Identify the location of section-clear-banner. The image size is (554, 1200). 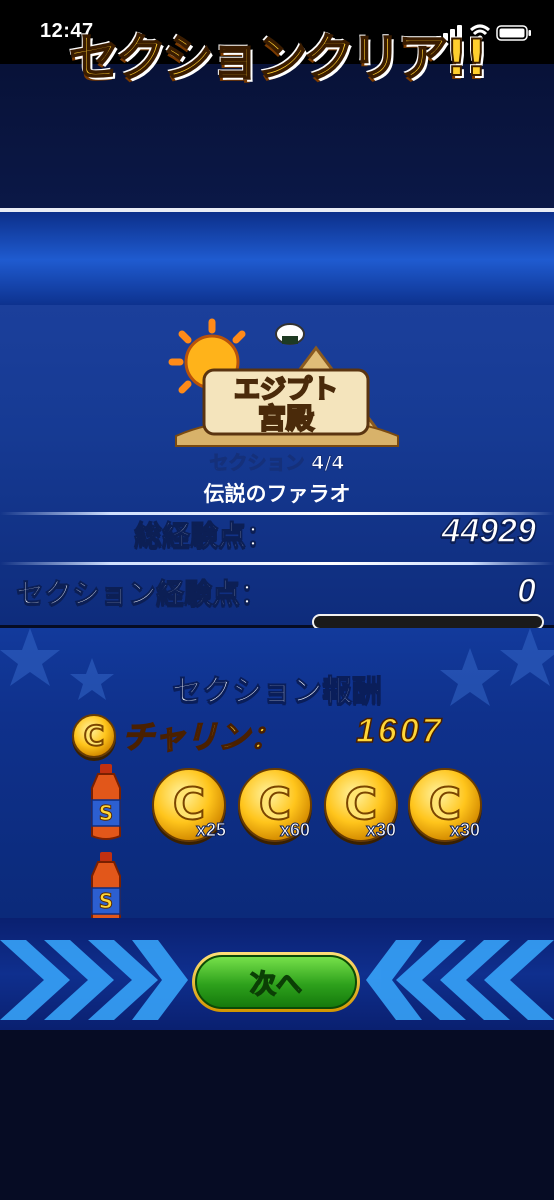
(277, 259).